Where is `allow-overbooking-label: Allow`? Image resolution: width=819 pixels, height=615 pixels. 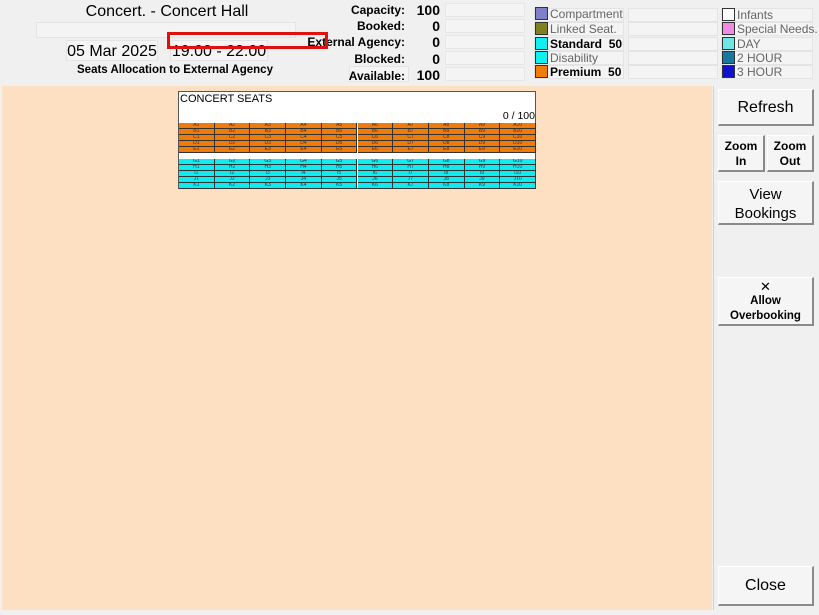
allow-overbooking-label: Allow is located at coordinates (765, 301).